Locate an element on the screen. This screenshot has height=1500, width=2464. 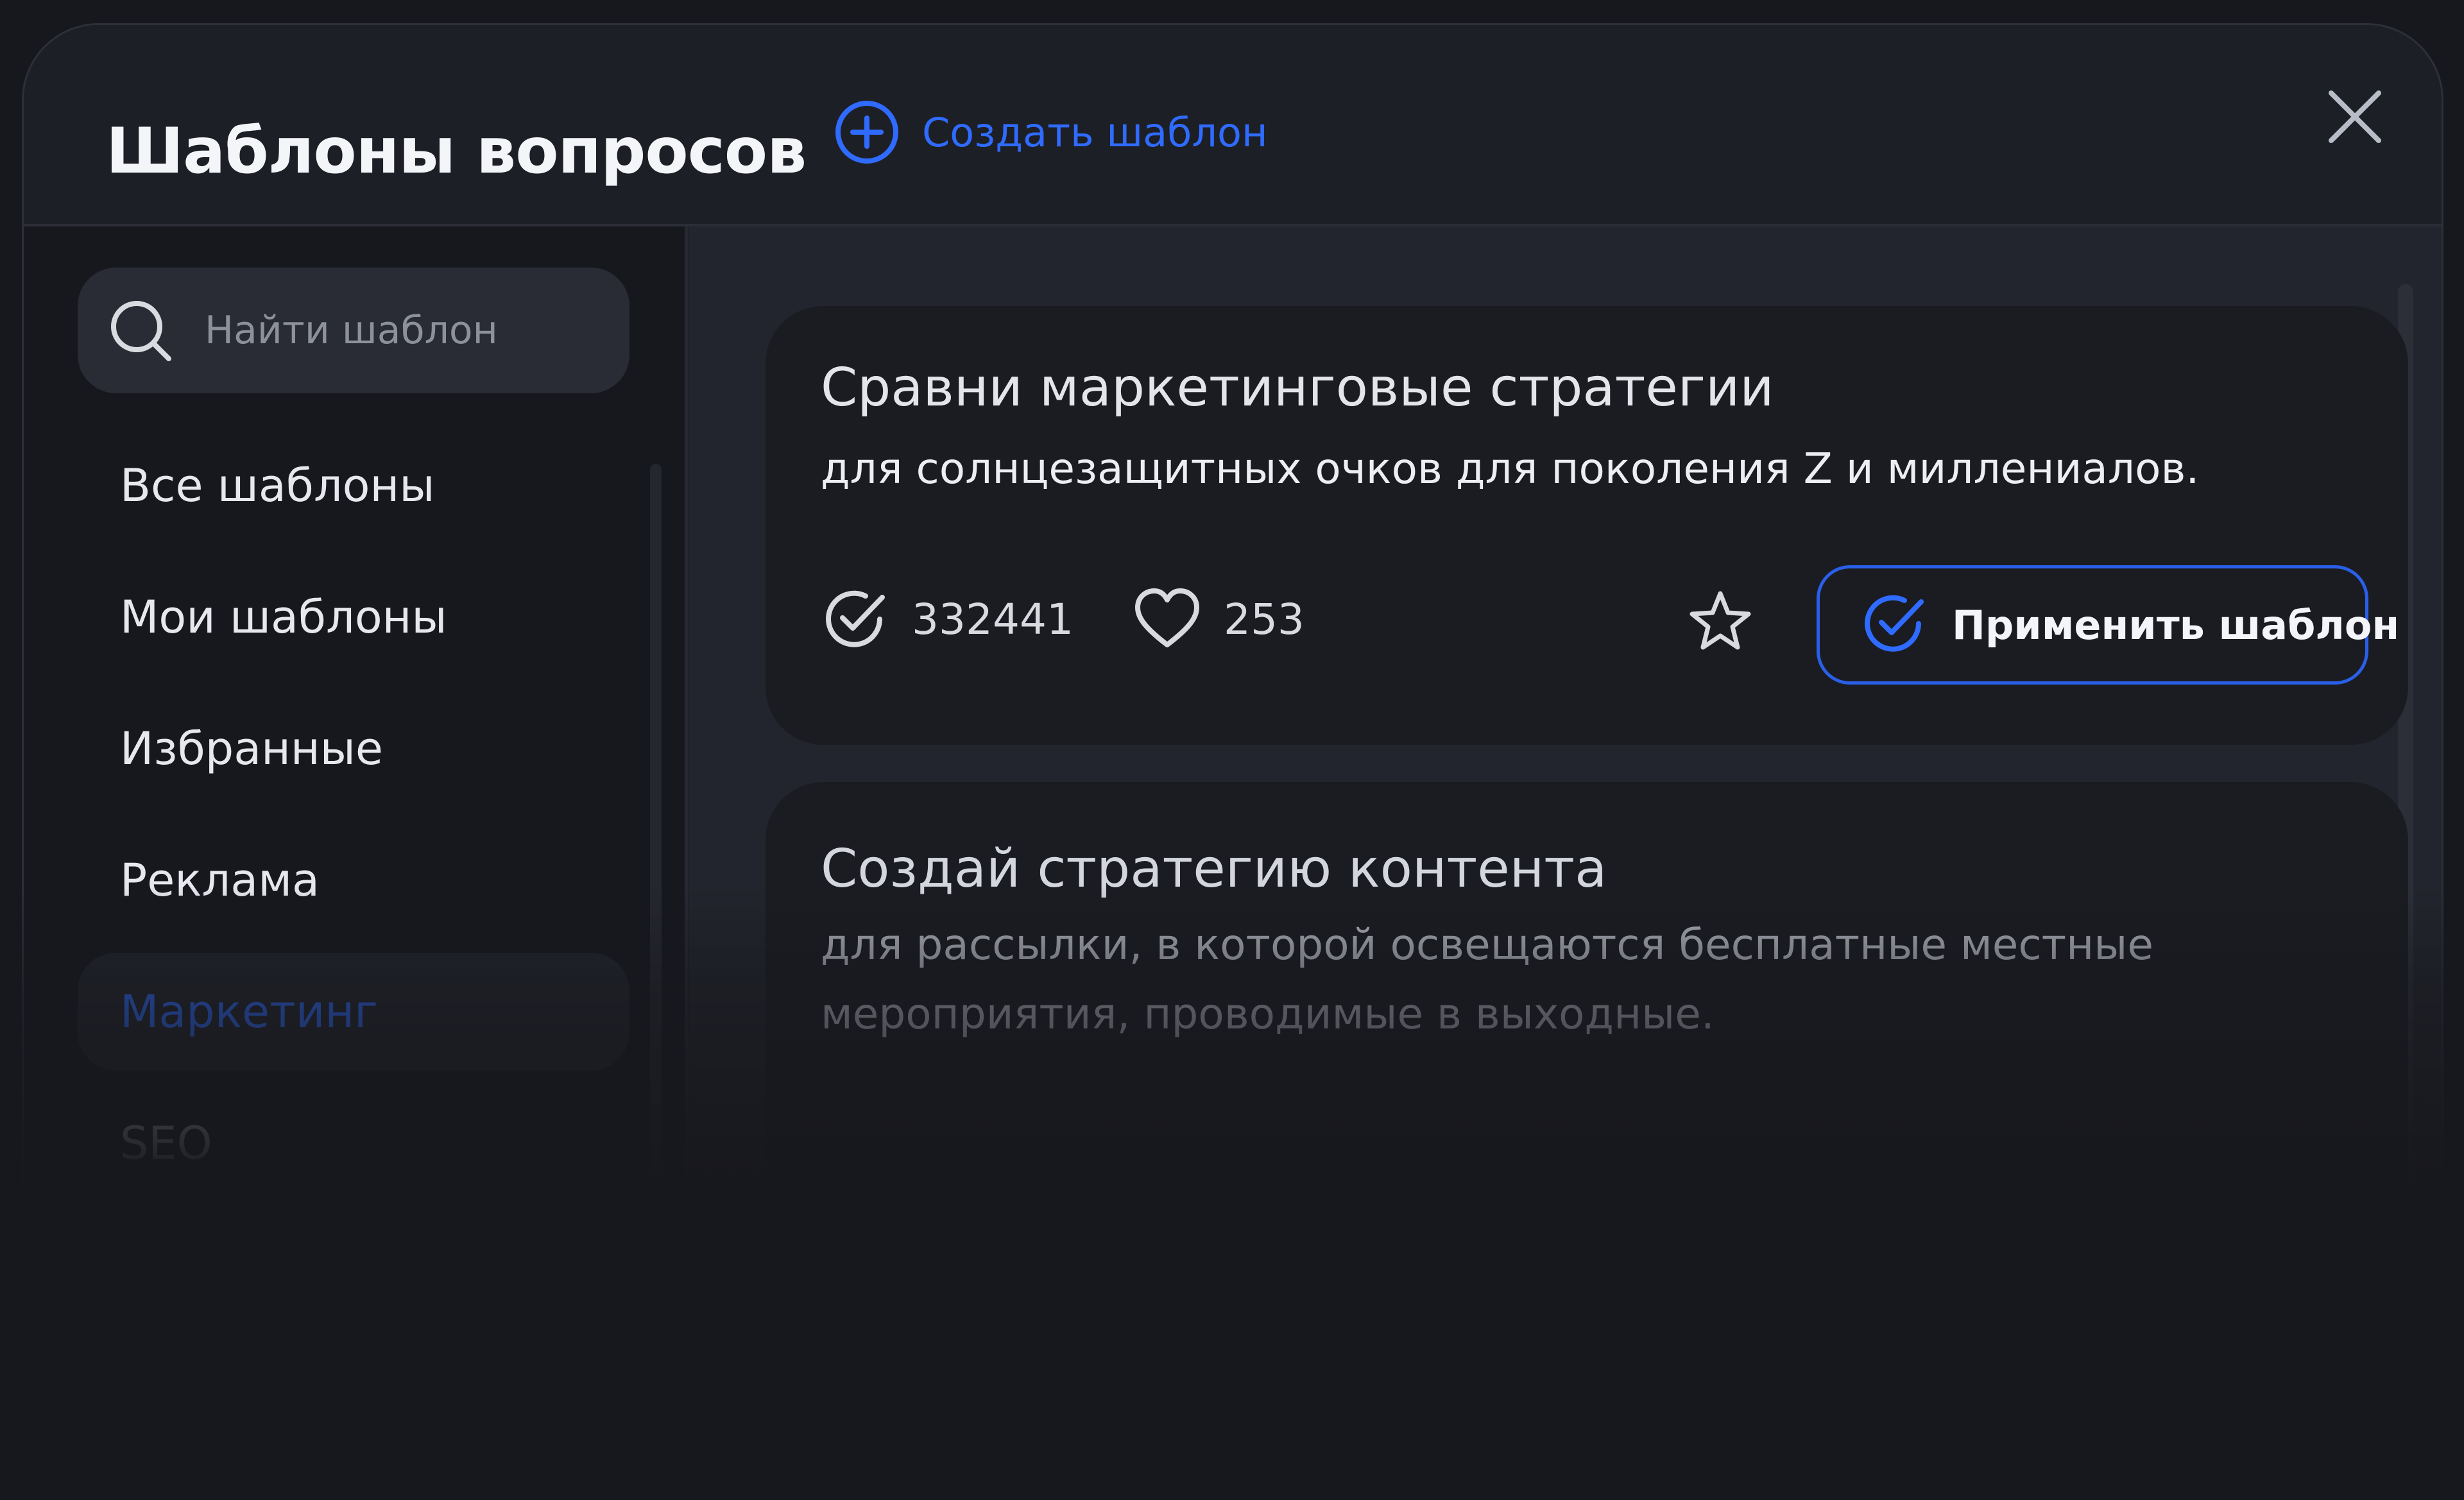
likes-count: 253 is located at coordinates (1219, 619).